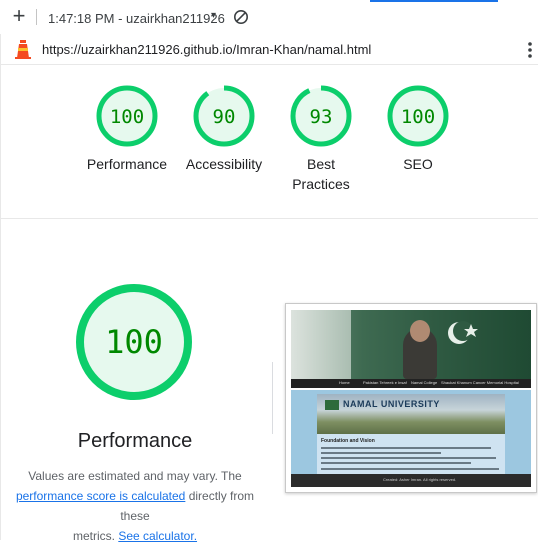 The width and height of the screenshot is (538, 546). I want to click on screenshot-body: NAMAL UNIVERSITY Foundation and Vision, so click(411, 432).